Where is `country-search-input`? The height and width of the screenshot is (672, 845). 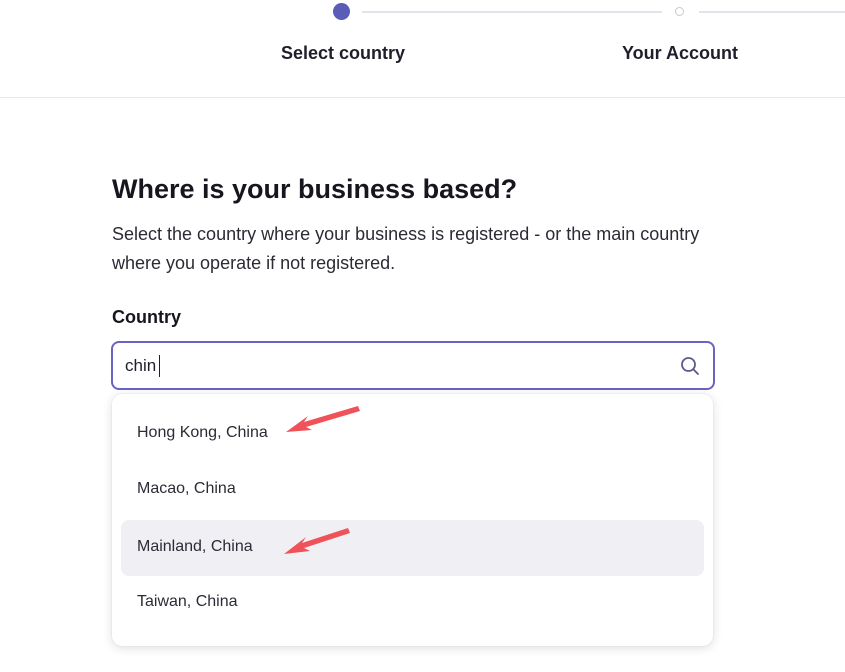 country-search-input is located at coordinates (395, 365).